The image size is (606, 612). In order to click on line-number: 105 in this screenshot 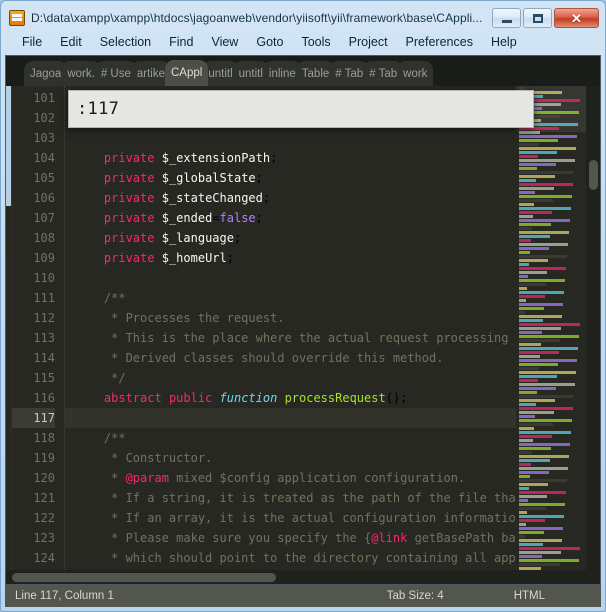, I will do `click(44, 178)`.